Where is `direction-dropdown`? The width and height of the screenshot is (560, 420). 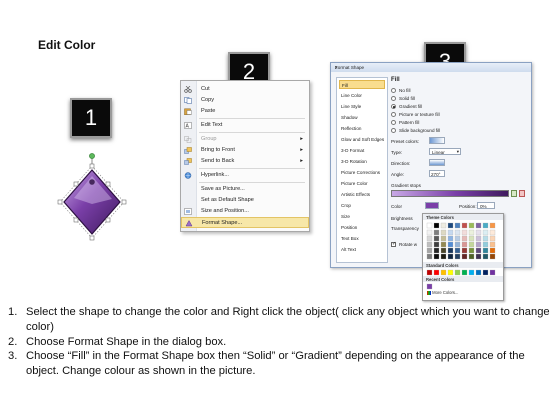
direction-dropdown is located at coordinates (437, 162).